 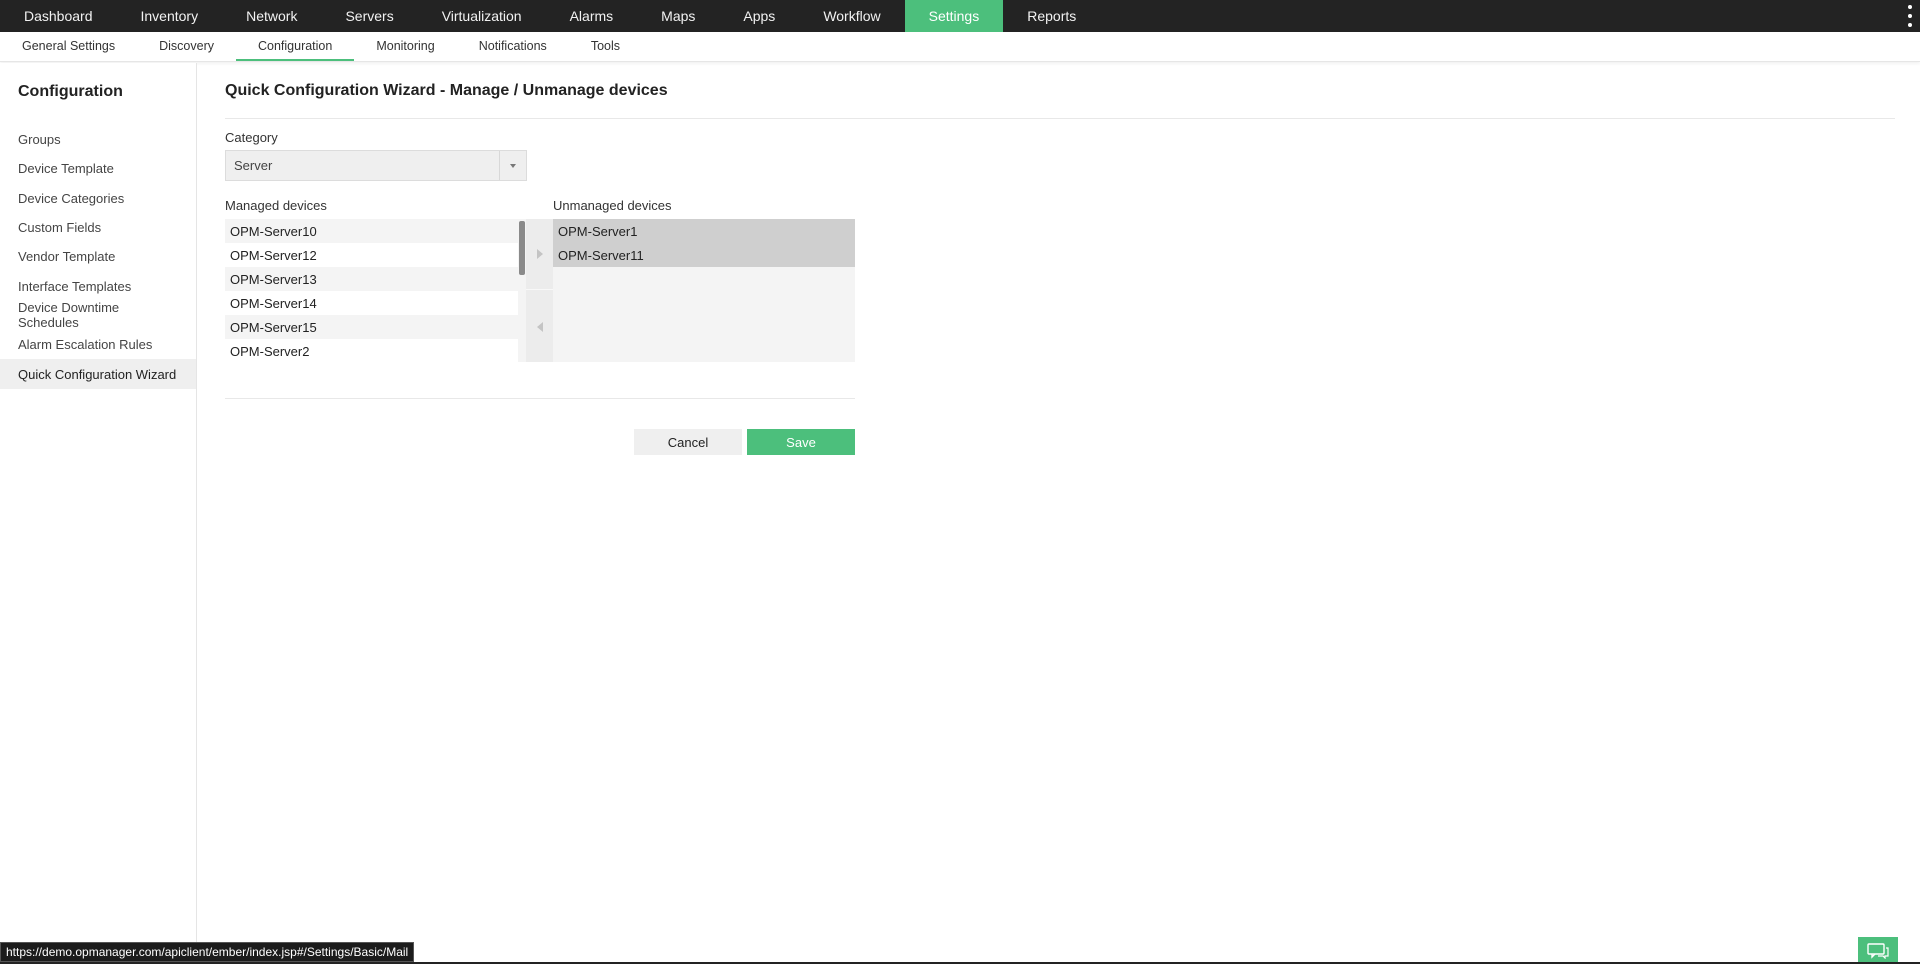 I want to click on sidebar-item-quick-configuration-wizard: Quick Configuration Wizard, so click(x=98, y=374).